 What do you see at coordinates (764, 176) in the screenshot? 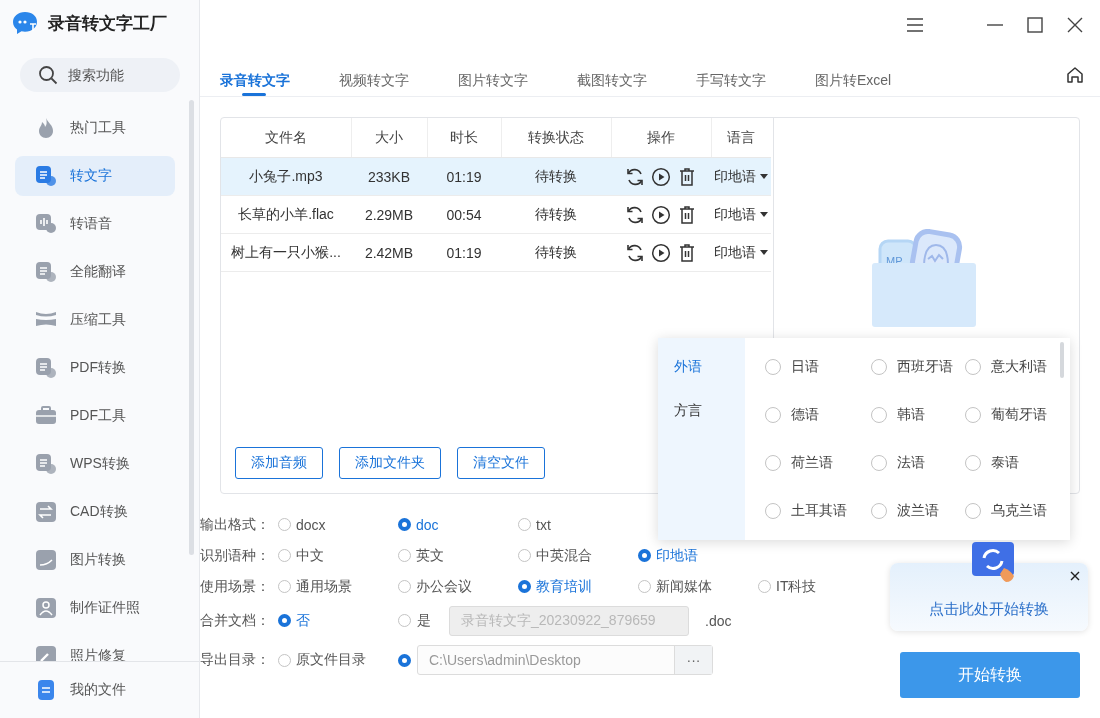
I see `caret-icon` at bounding box center [764, 176].